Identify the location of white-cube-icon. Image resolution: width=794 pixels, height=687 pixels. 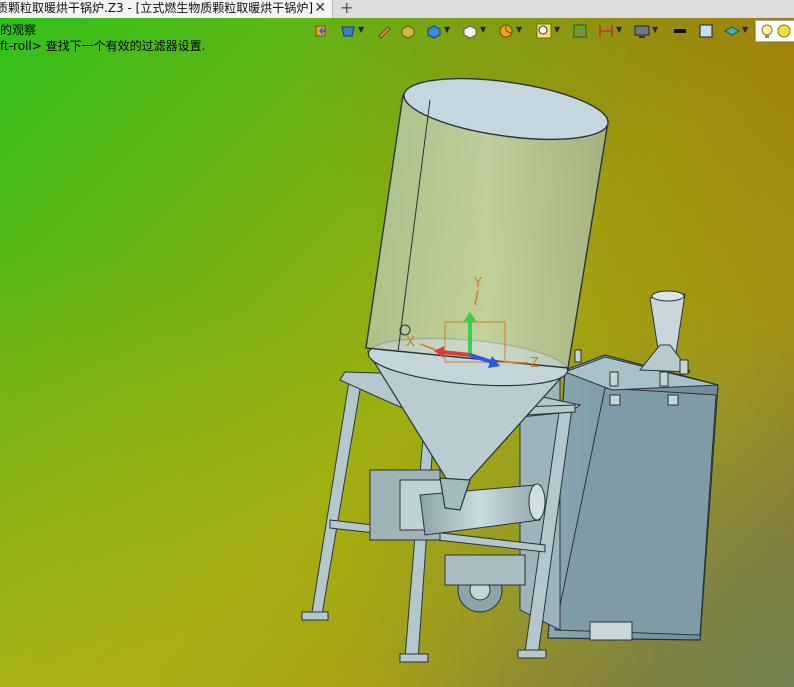
(470, 32).